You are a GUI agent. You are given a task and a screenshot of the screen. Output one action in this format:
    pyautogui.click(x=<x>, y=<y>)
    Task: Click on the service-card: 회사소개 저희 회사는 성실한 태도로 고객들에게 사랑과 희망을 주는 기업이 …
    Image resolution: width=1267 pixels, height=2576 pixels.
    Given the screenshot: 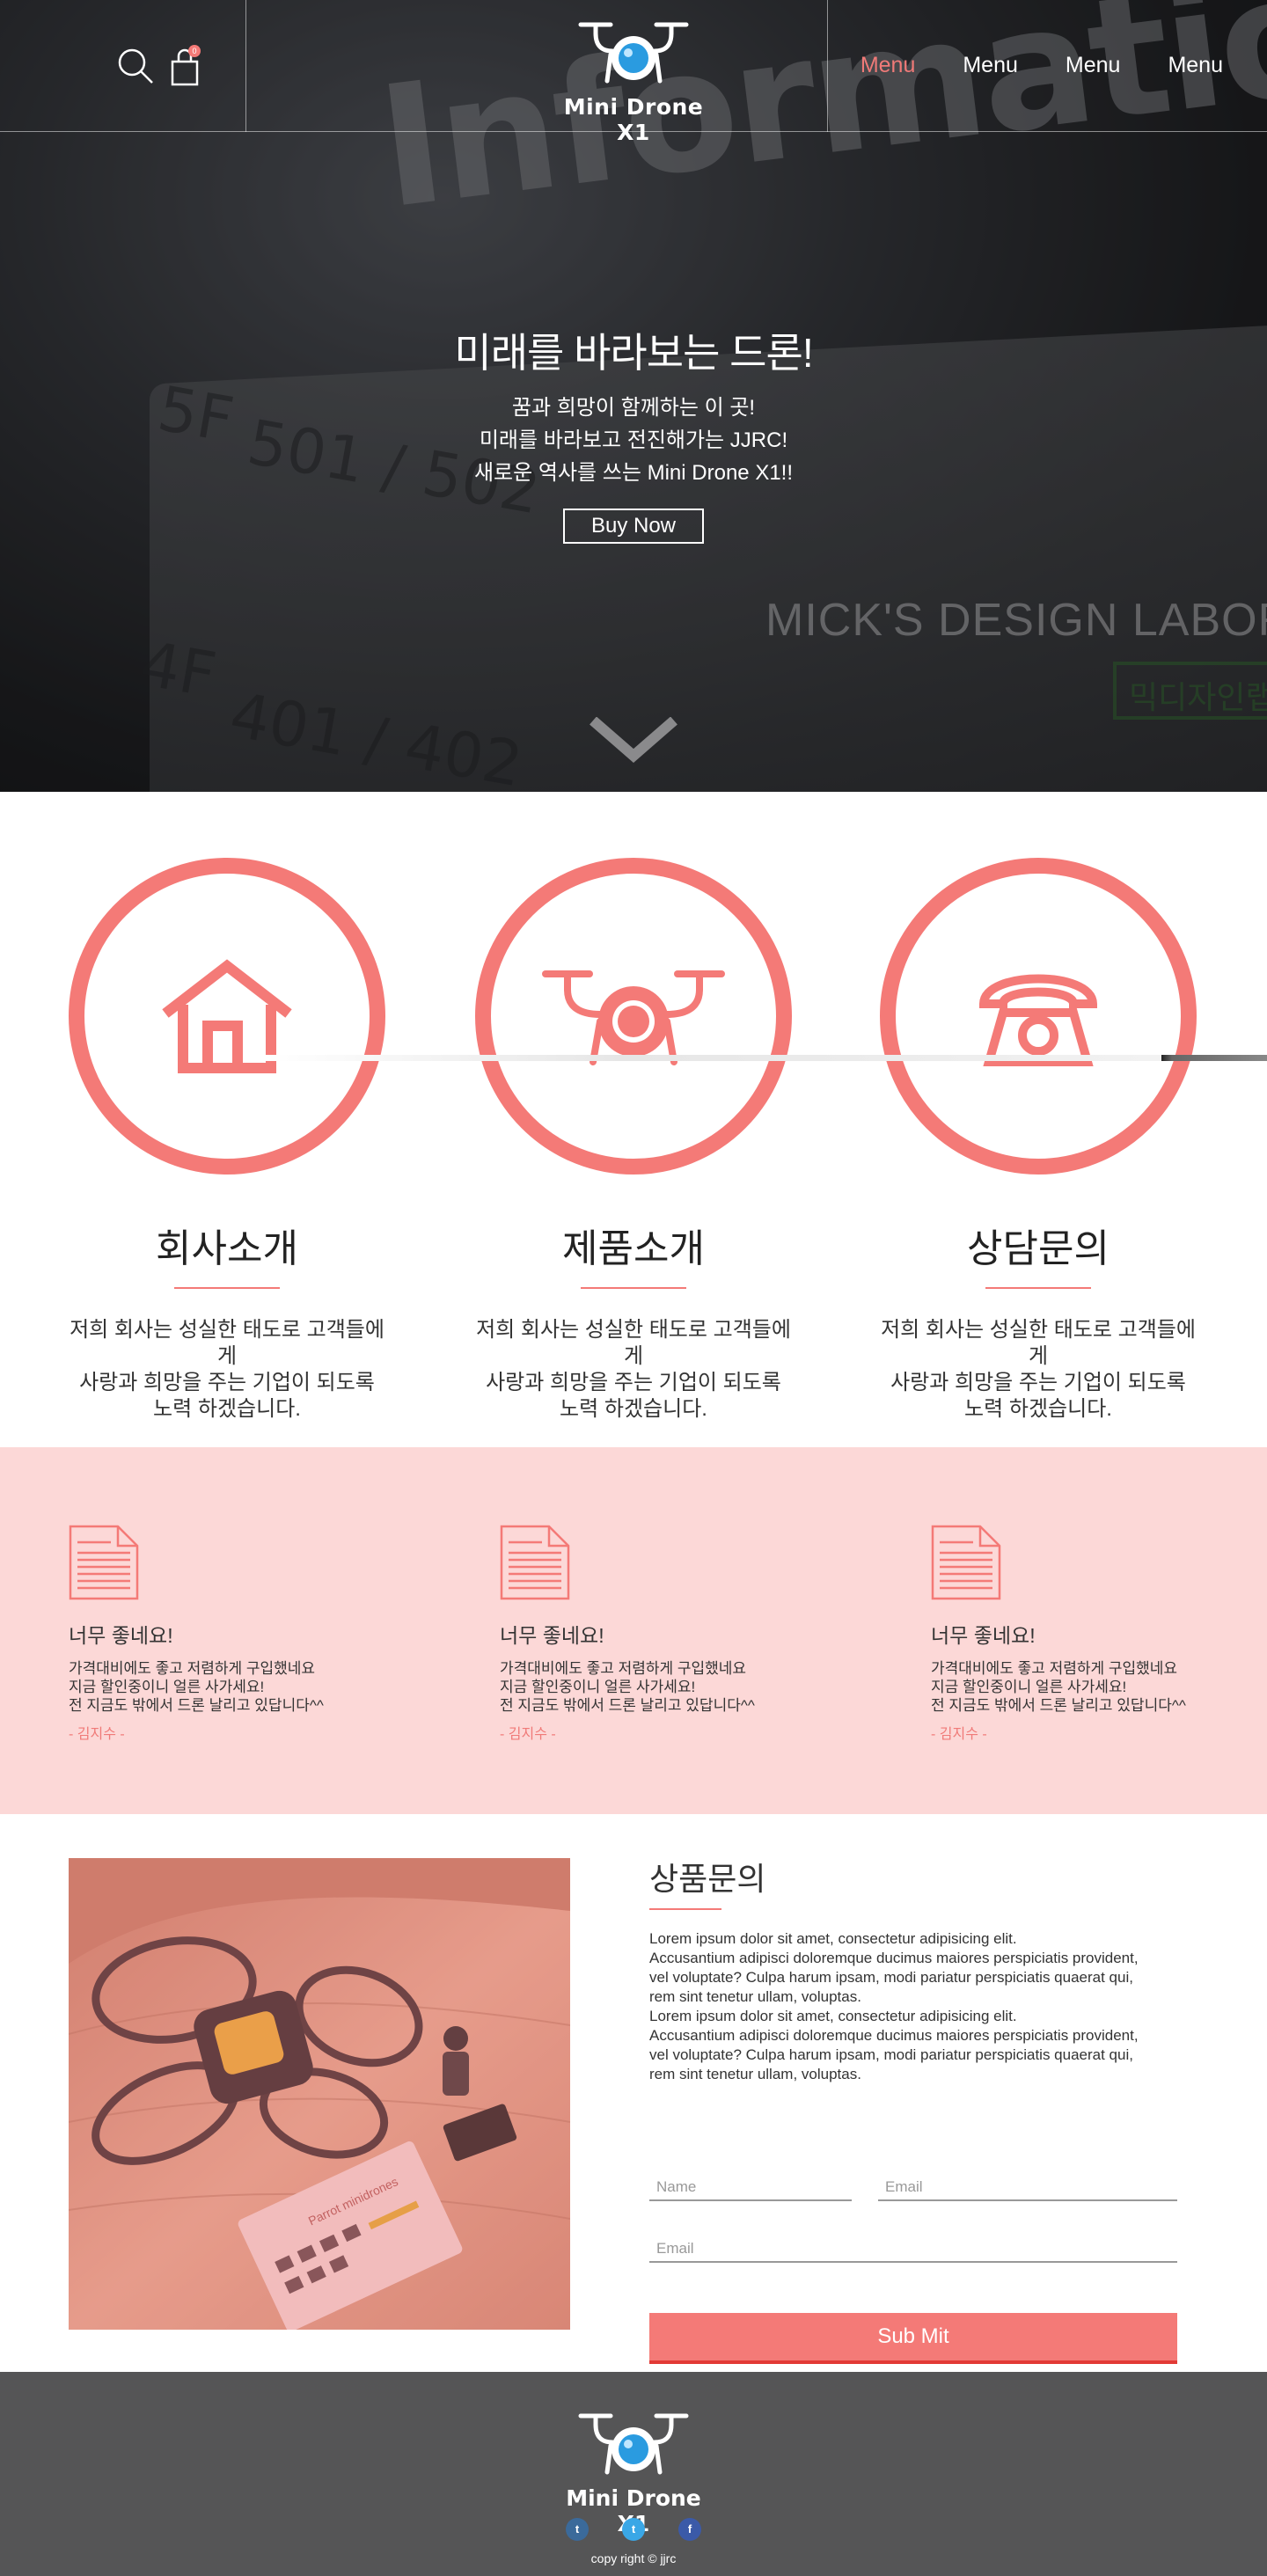 What is the action you would take?
    pyautogui.click(x=227, y=1140)
    